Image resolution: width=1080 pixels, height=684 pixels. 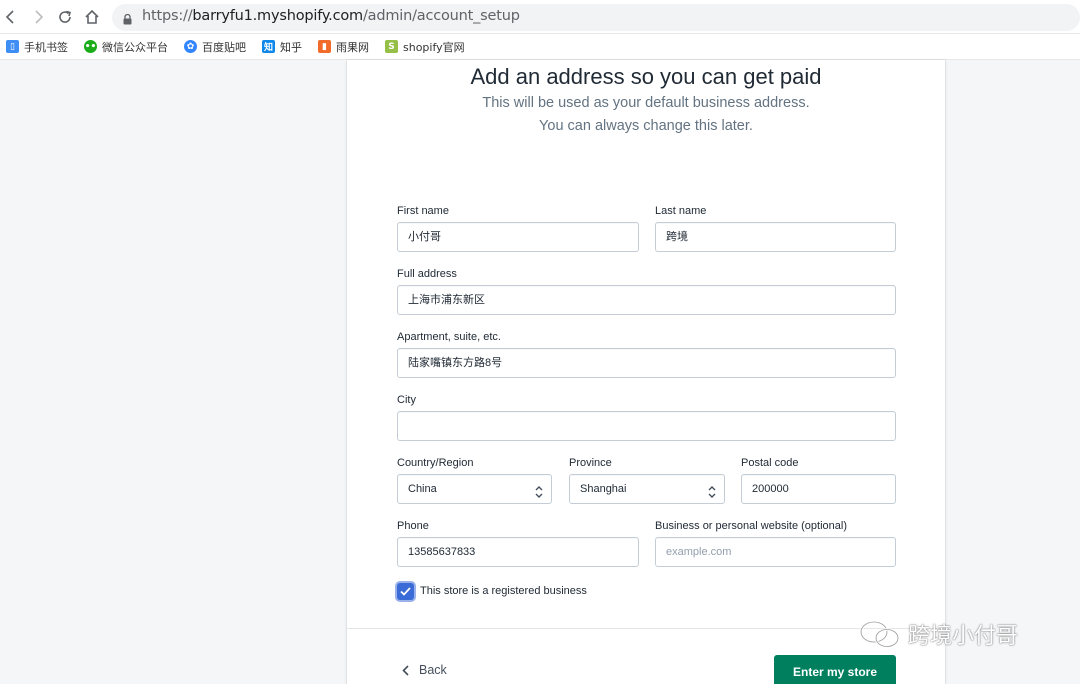 What do you see at coordinates (647, 489) in the screenshot?
I see `province-select: Shanghai` at bounding box center [647, 489].